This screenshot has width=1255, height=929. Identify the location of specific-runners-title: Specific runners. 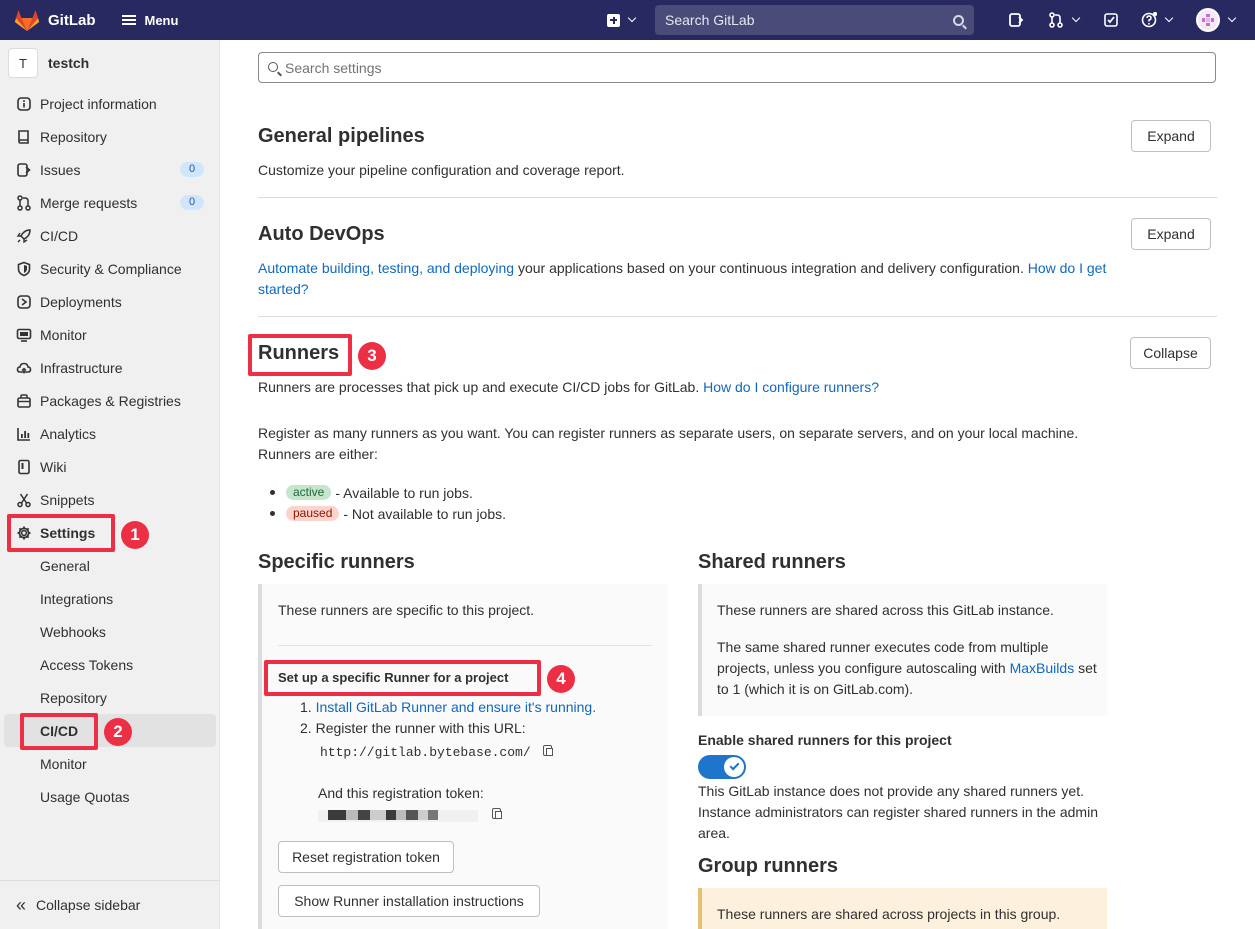
(336, 562).